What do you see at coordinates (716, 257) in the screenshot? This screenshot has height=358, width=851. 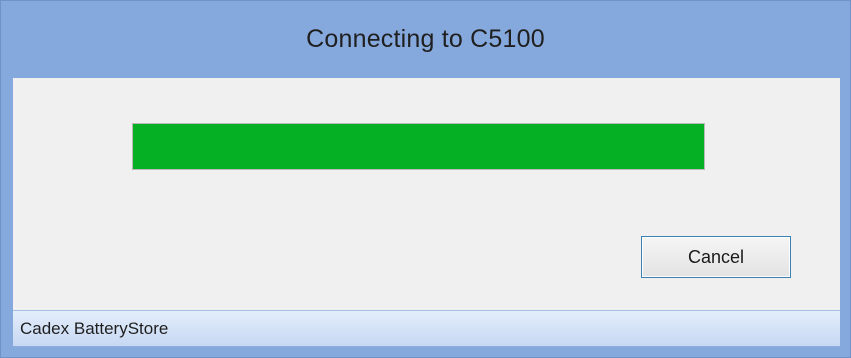 I see `cancel-button: Cancel` at bounding box center [716, 257].